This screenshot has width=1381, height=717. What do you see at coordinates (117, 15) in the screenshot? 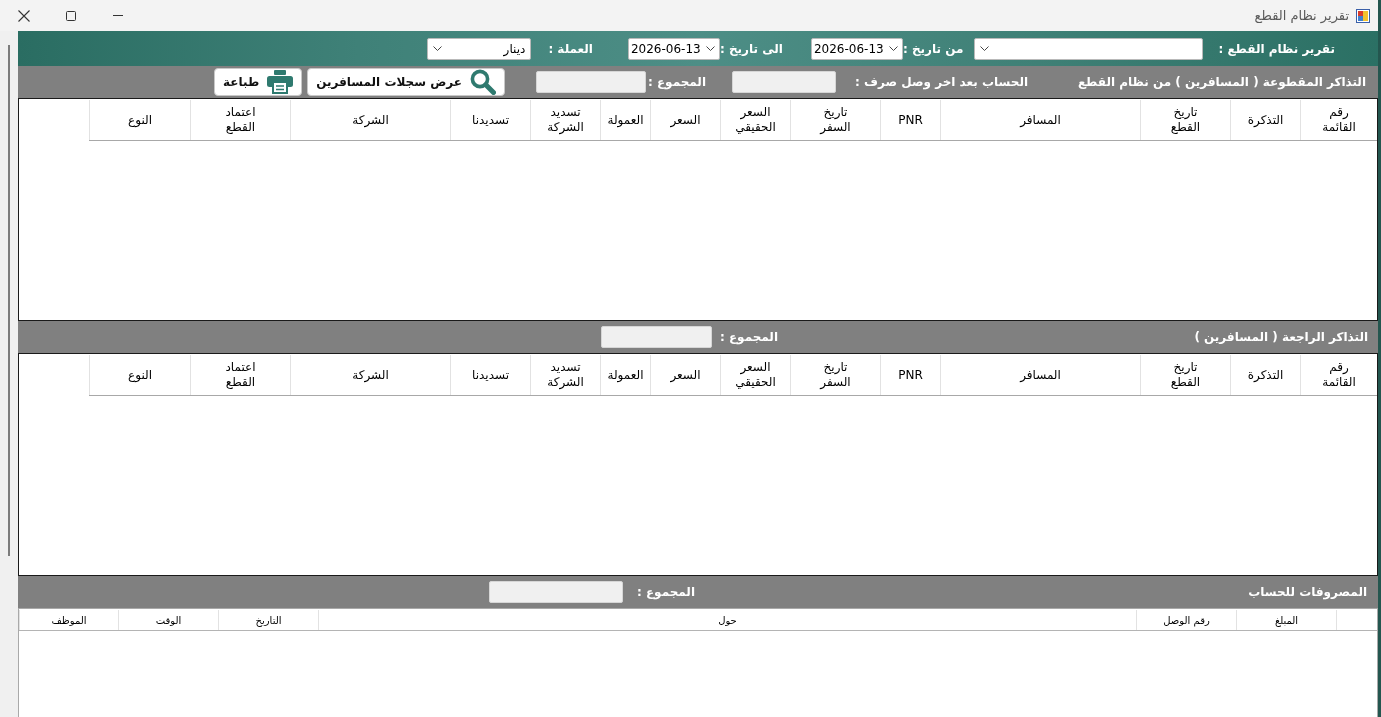
I see `minimize-icon` at bounding box center [117, 15].